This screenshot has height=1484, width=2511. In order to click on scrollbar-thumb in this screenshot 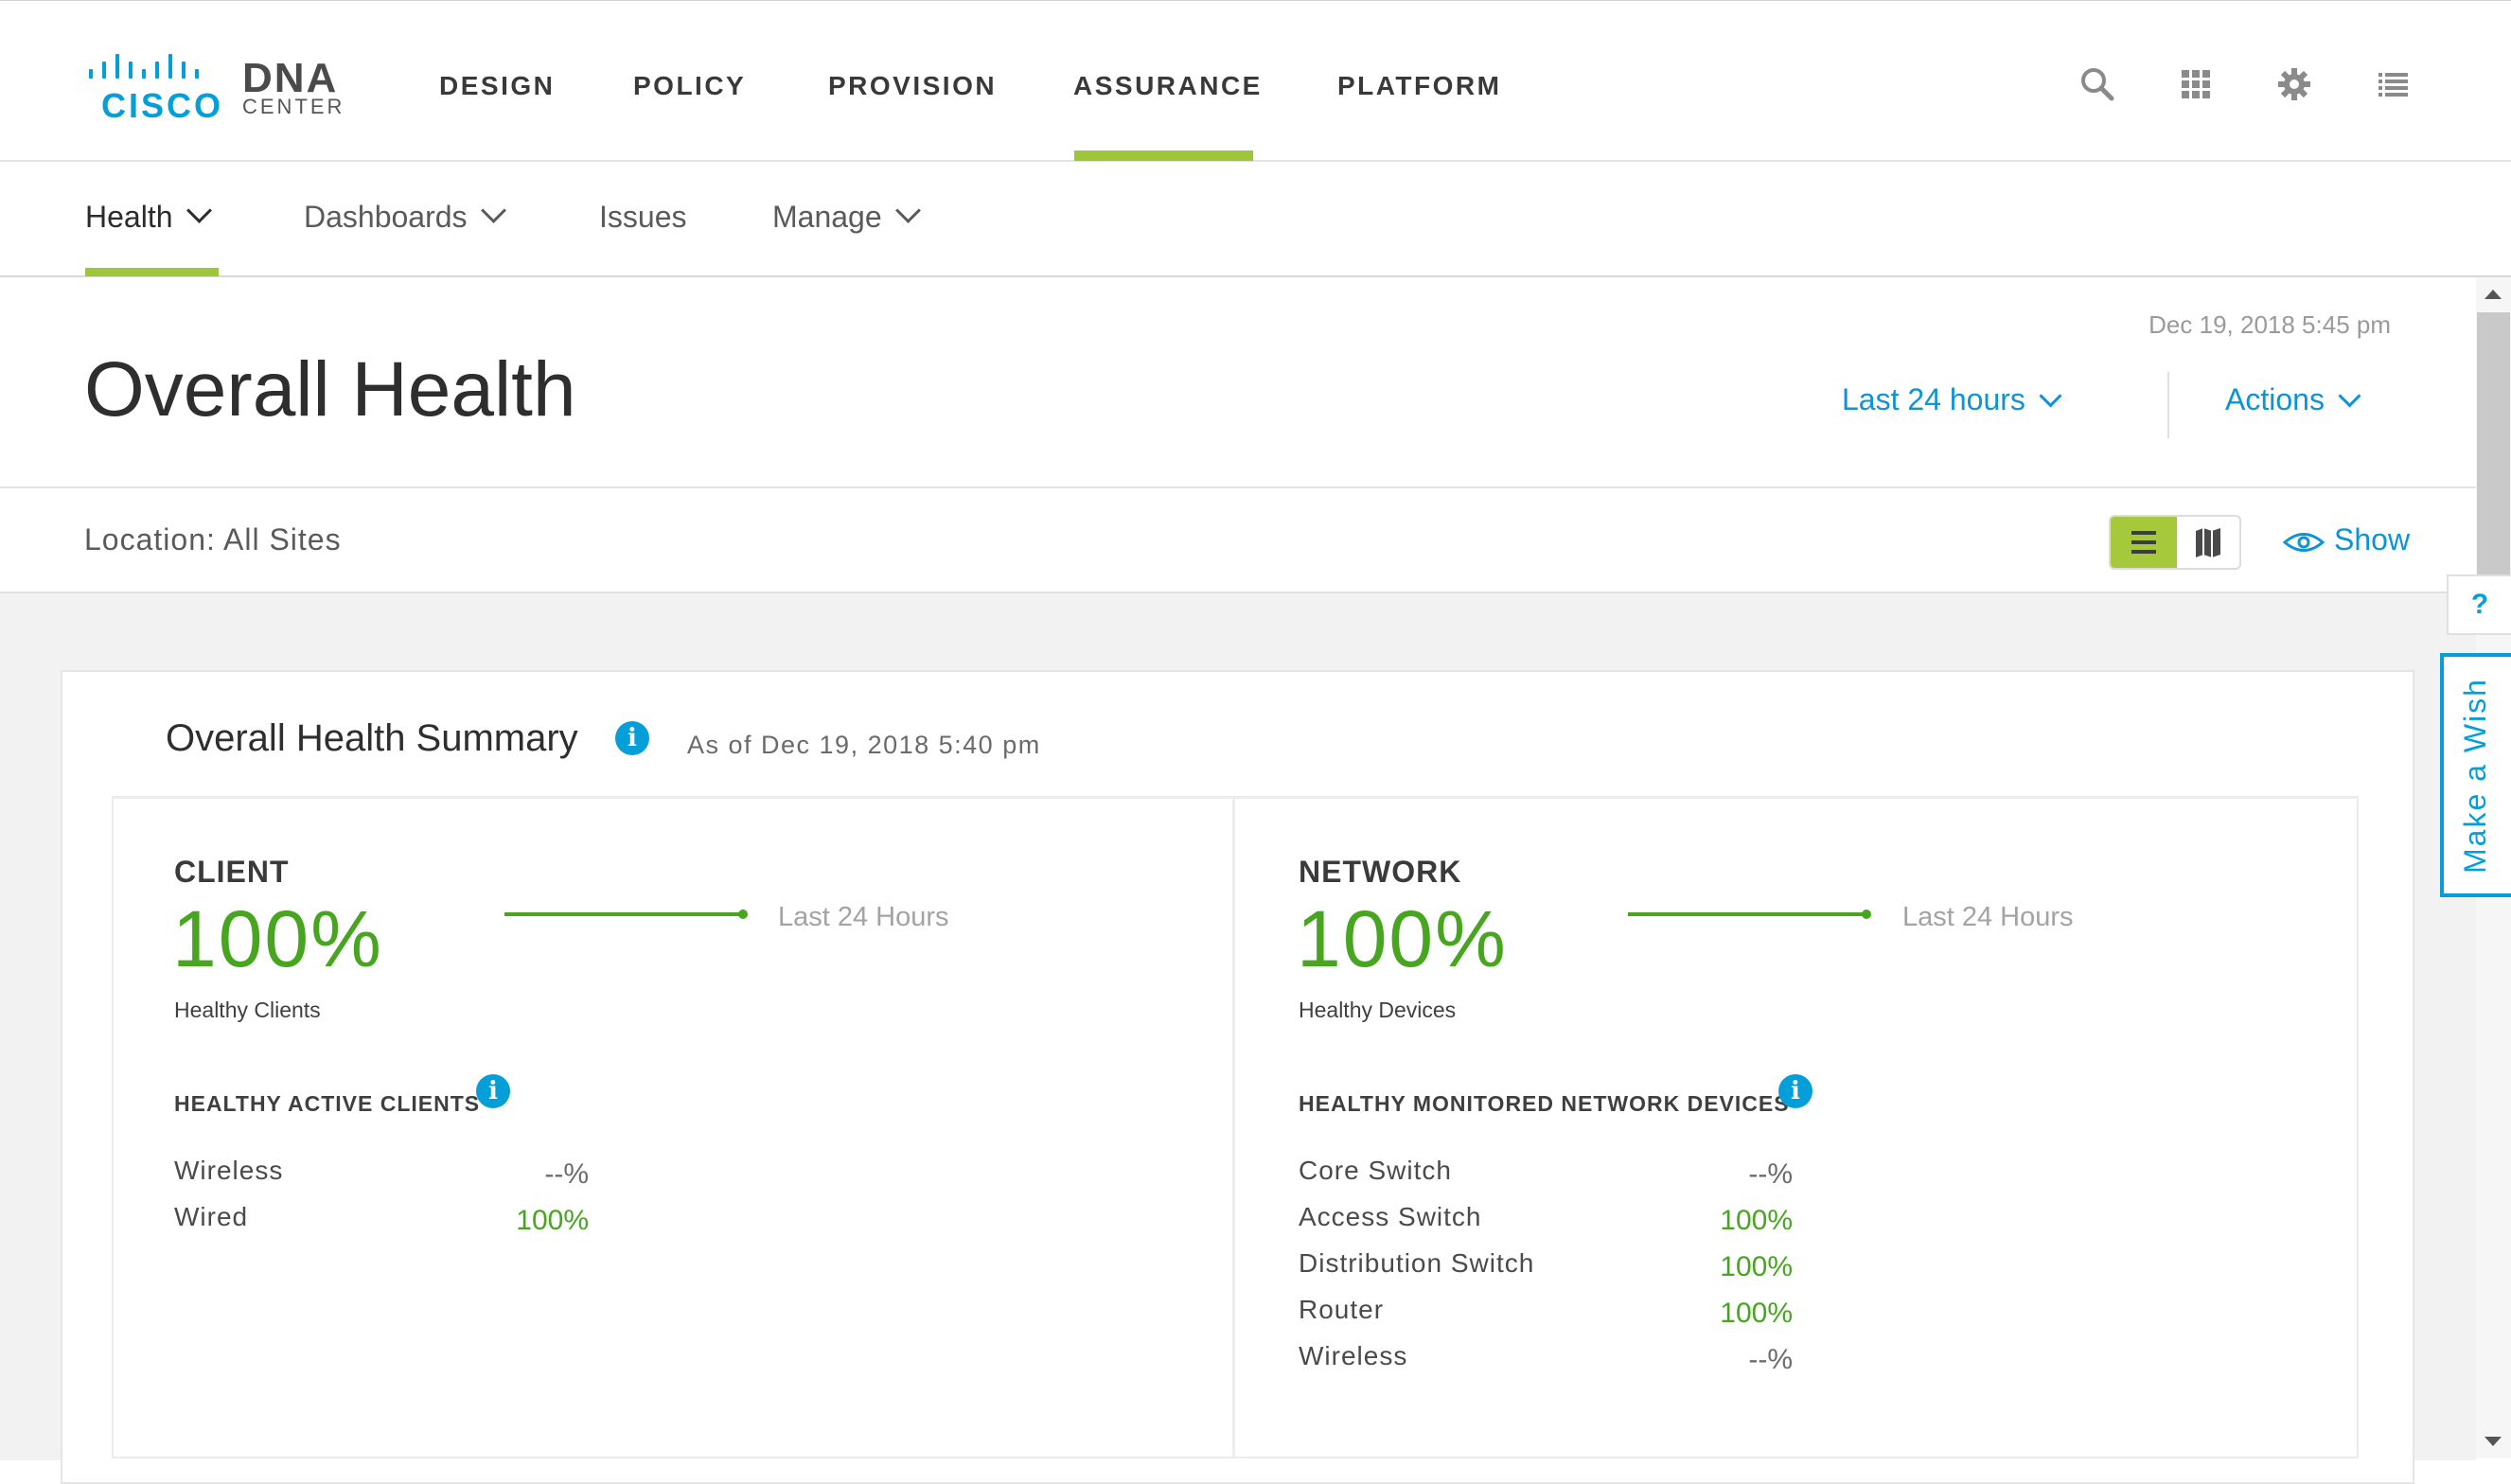, I will do `click(2493, 444)`.